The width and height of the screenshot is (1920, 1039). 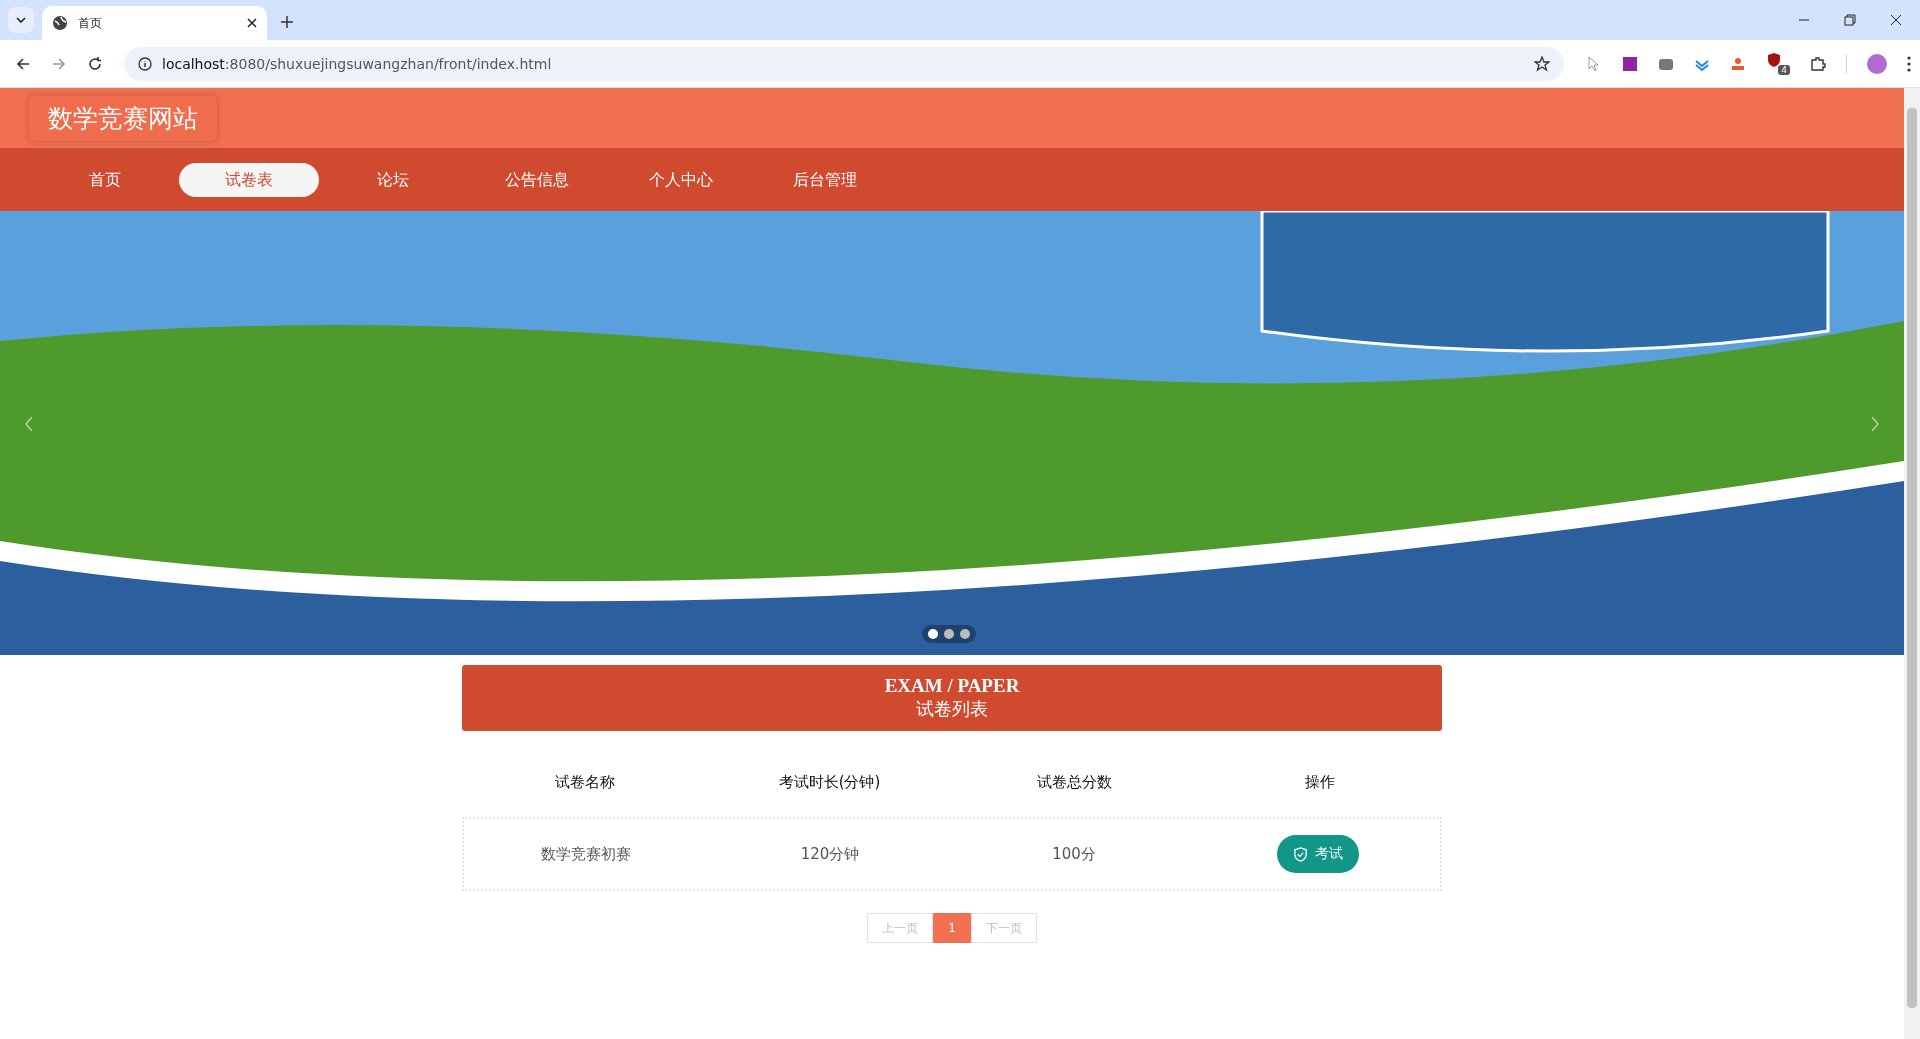 I want to click on restore-icon, so click(x=1850, y=20).